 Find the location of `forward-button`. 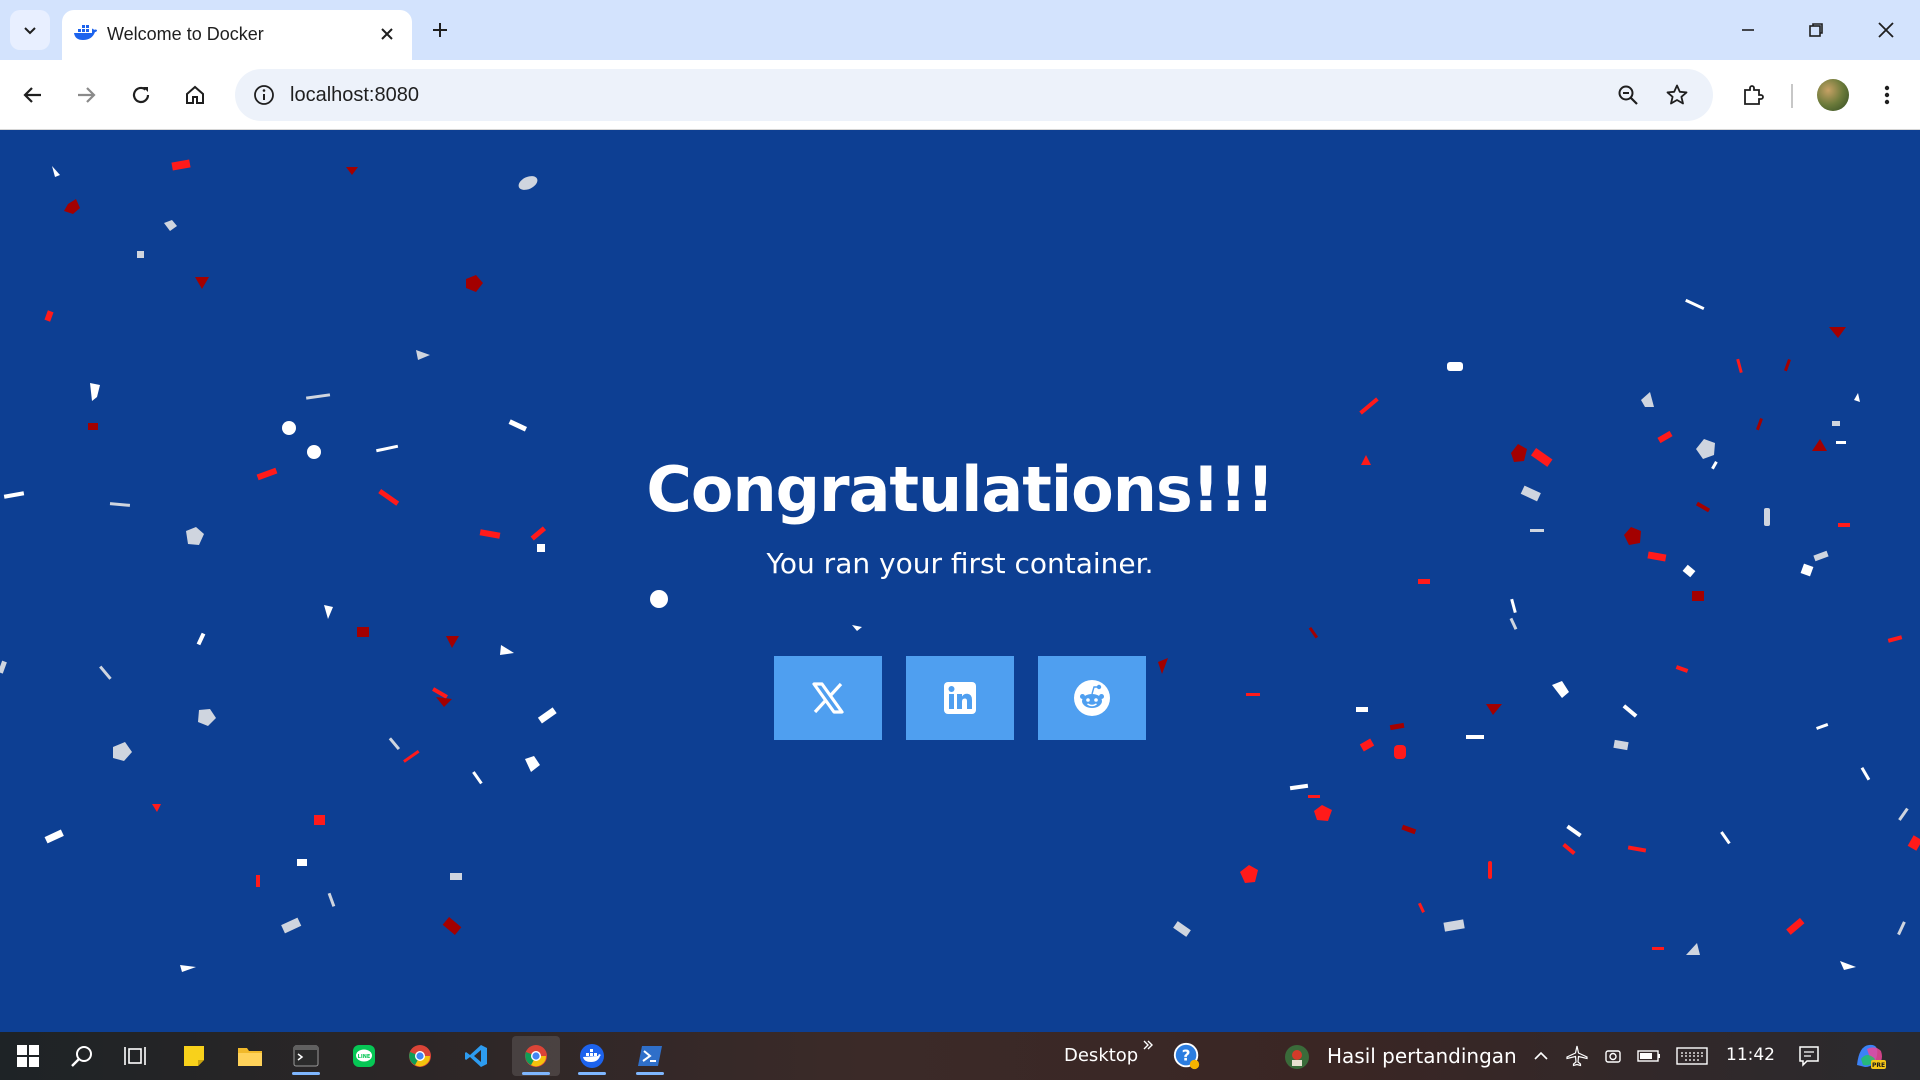

forward-button is located at coordinates (86, 95).